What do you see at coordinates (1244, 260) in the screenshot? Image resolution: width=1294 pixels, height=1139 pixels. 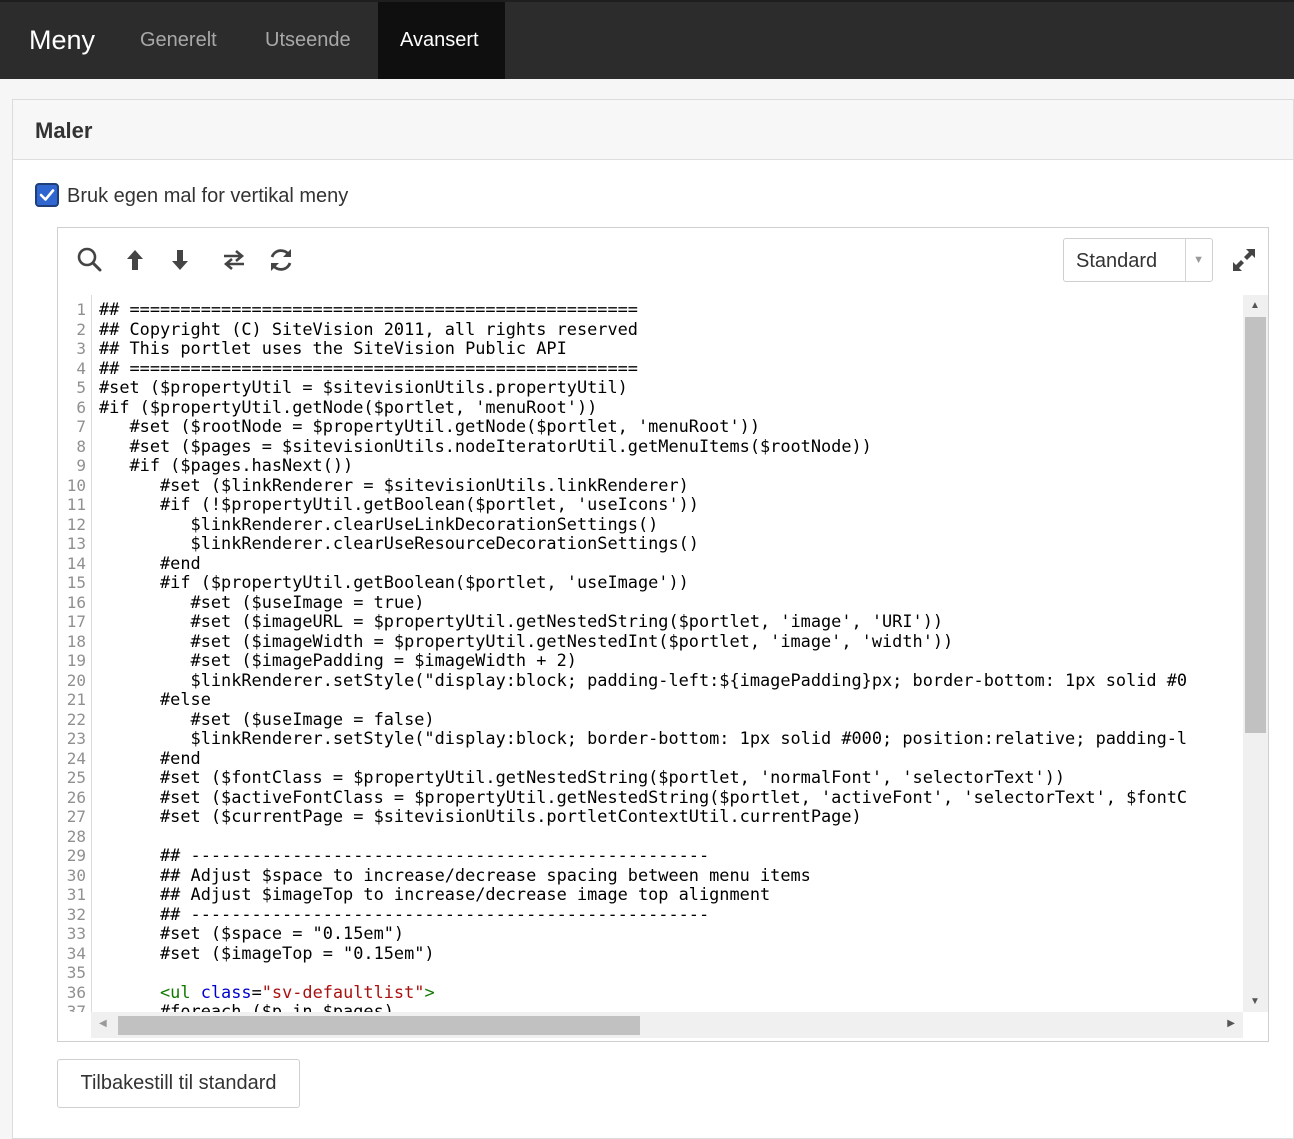 I see `expand-icon` at bounding box center [1244, 260].